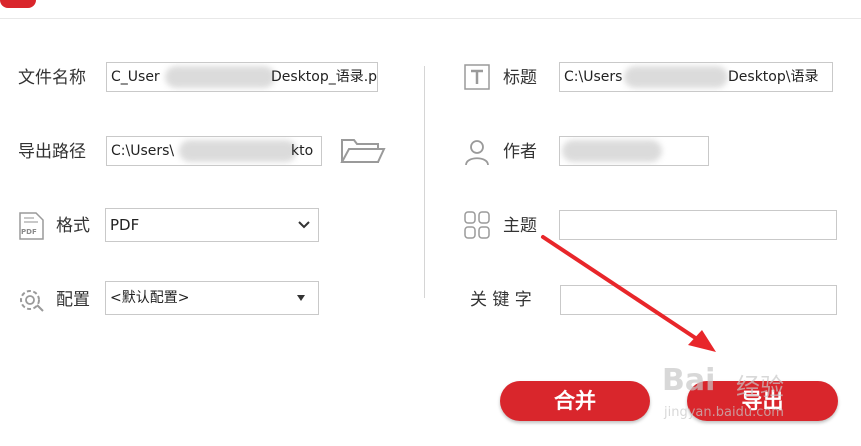 The image size is (861, 446). I want to click on column-divider, so click(424, 182).